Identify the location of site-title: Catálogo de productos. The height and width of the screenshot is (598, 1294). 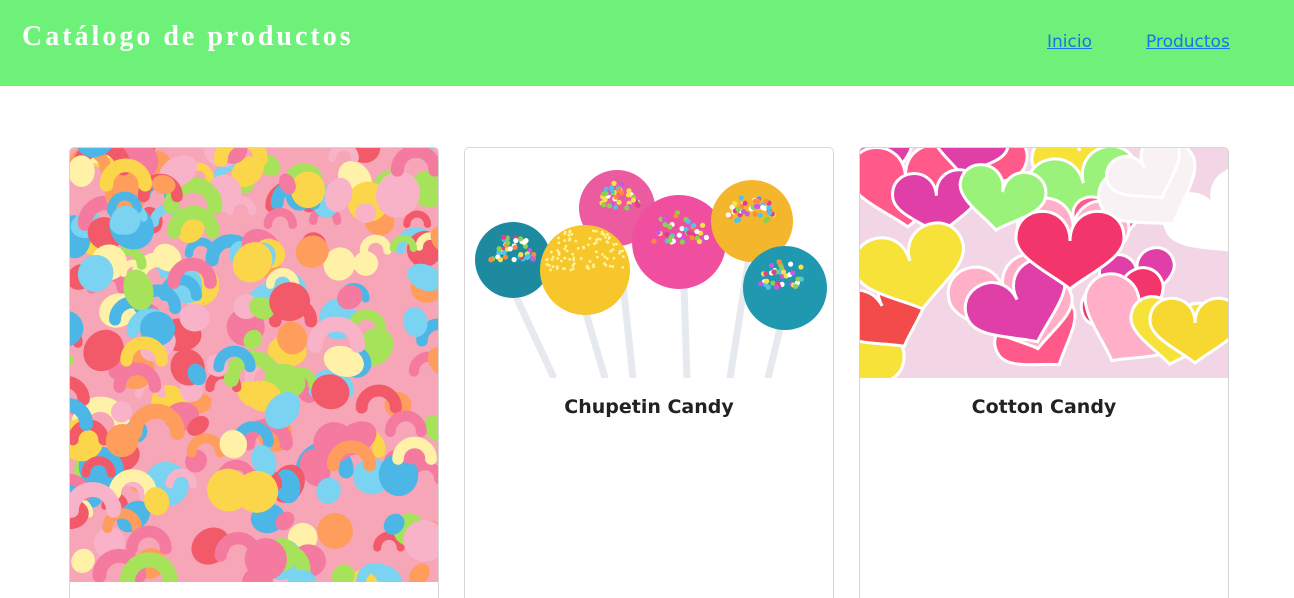
(188, 36).